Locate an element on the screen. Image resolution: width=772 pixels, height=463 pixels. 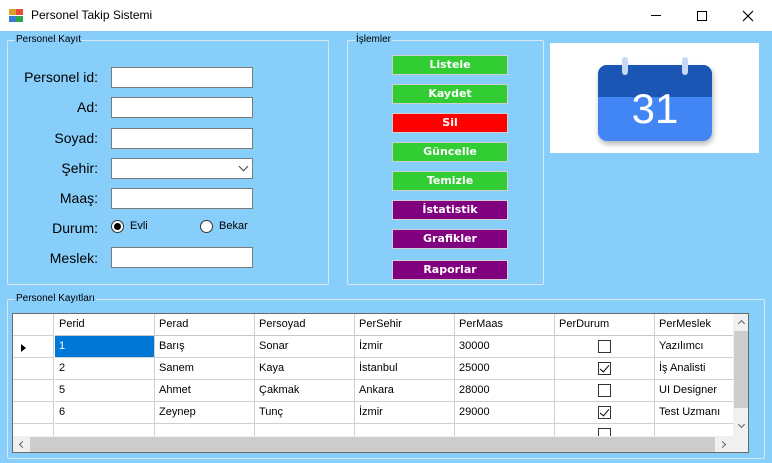
vertical-scrollbar is located at coordinates (740, 375).